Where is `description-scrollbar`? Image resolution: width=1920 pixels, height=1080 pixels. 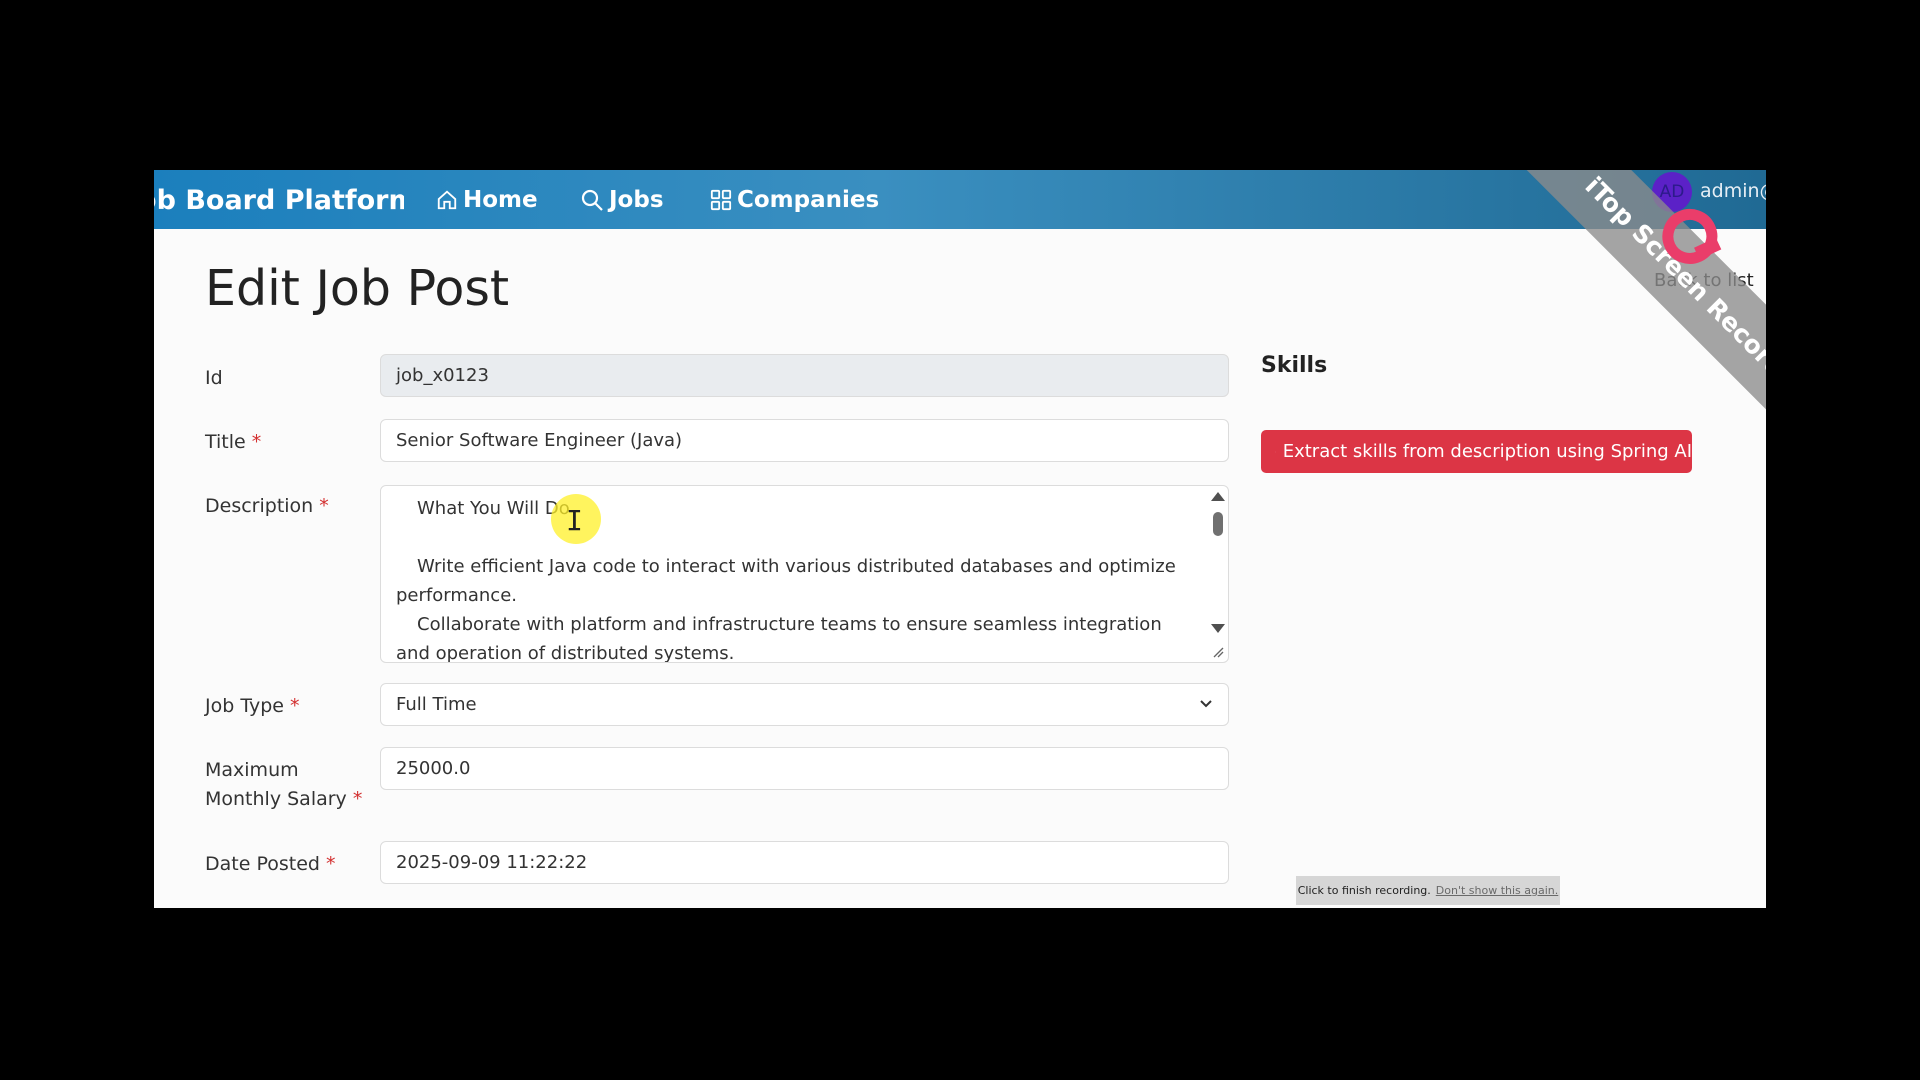 description-scrollbar is located at coordinates (1217, 574).